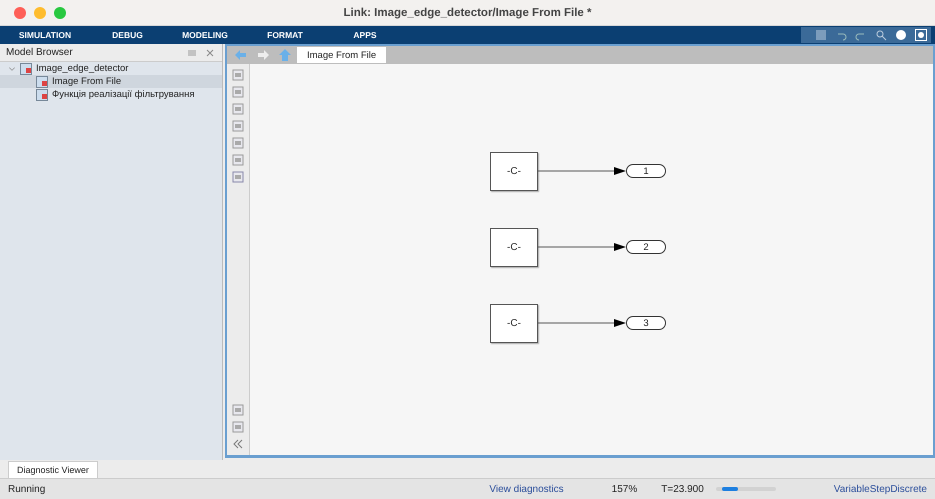 The image size is (935, 499). What do you see at coordinates (682, 489) in the screenshot?
I see `simulation-time: T=23.900` at bounding box center [682, 489].